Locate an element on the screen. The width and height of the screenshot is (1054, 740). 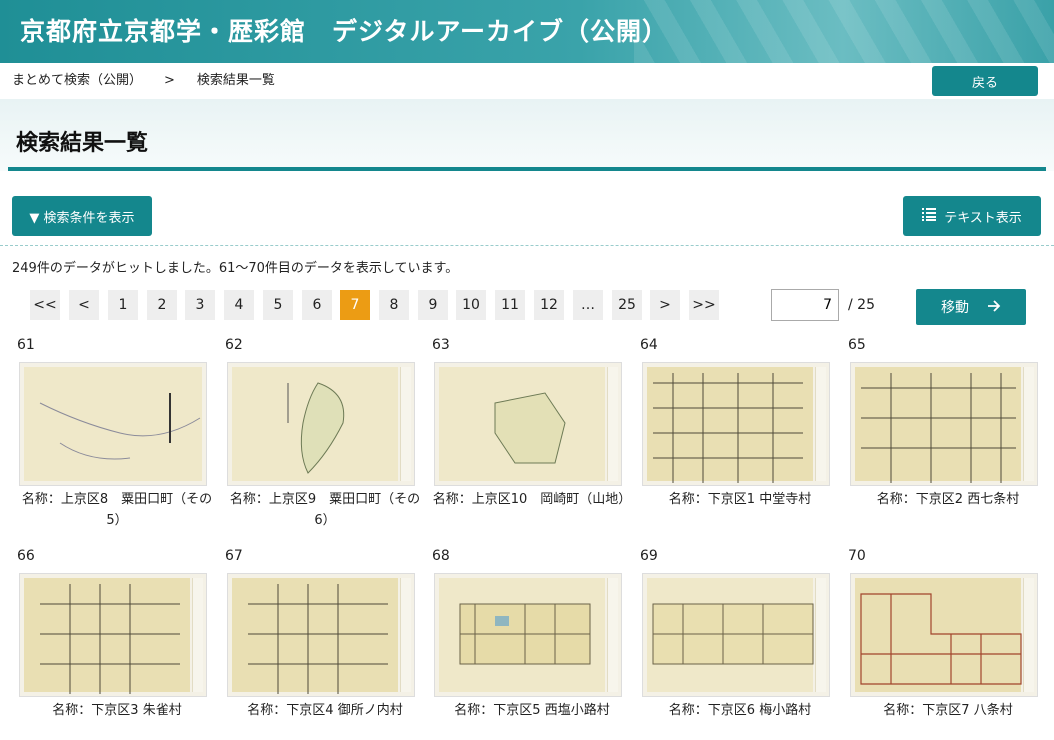
site-title: 京都府立京都学・歴彩館 デジタルアーカイブ（公開） is located at coordinates (344, 30).